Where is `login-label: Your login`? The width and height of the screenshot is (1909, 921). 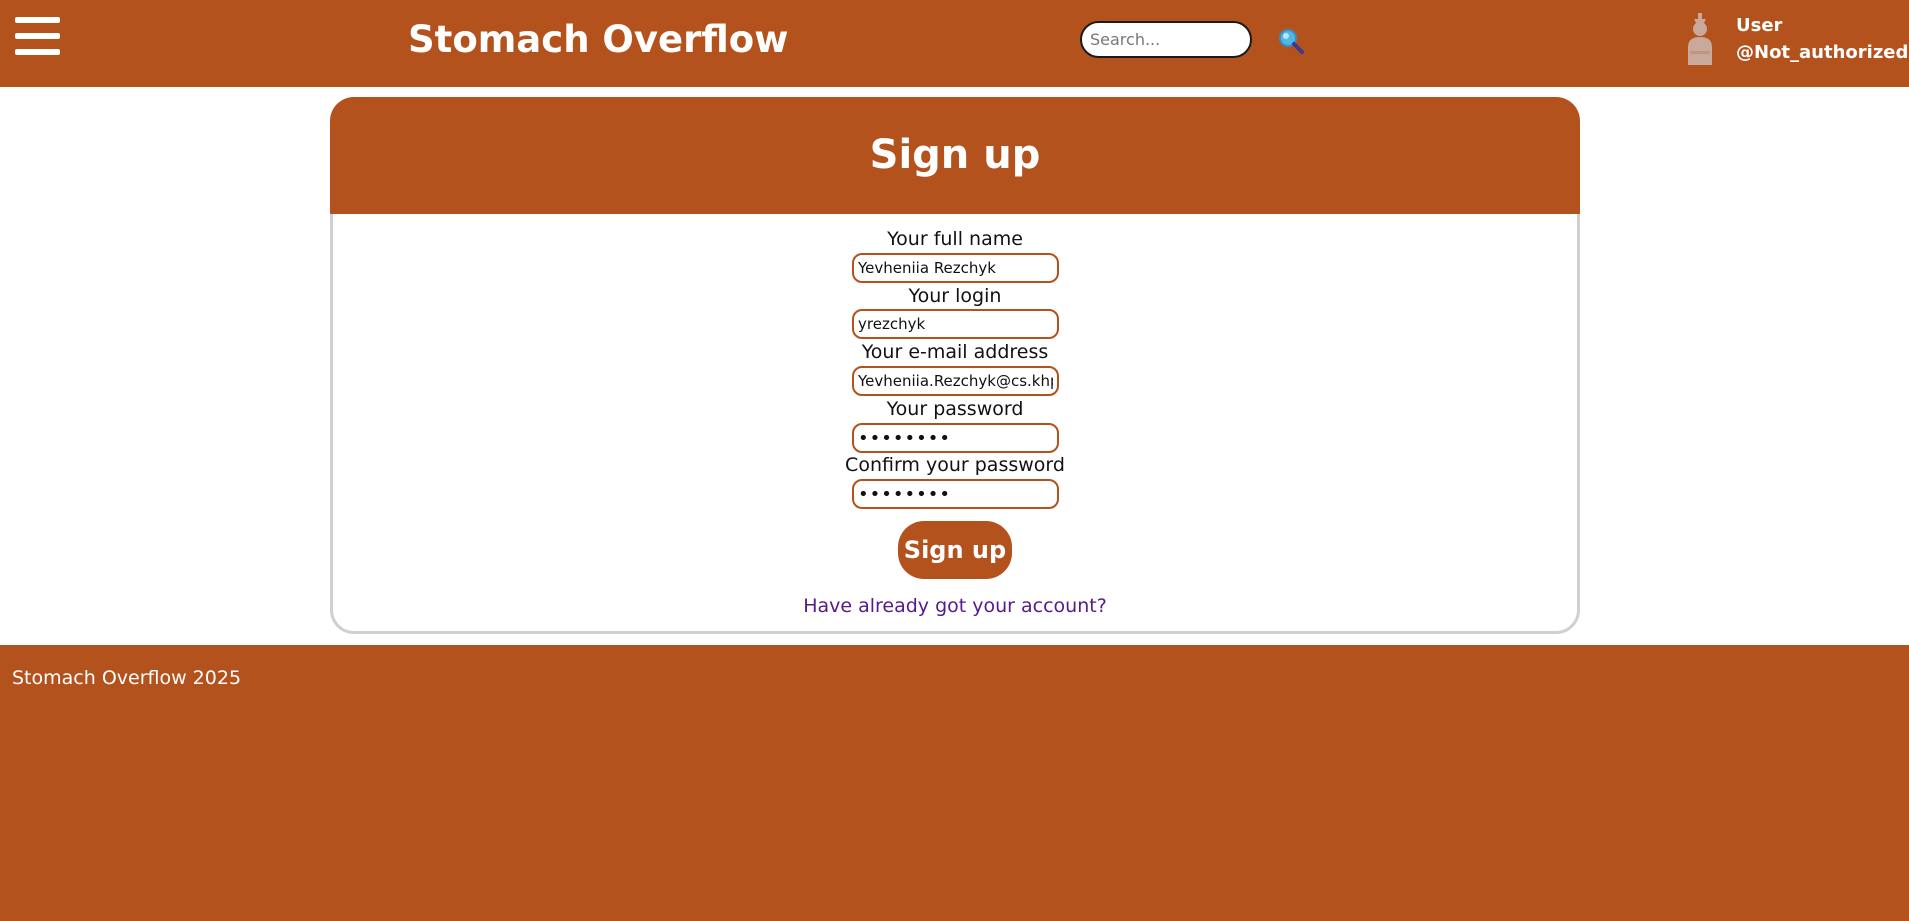
login-label: Your login is located at coordinates (955, 296).